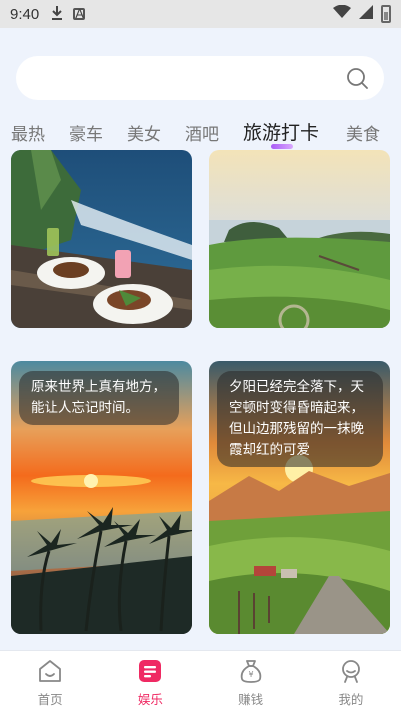 This screenshot has height=714, width=401. What do you see at coordinates (350, 671) in the screenshot?
I see `profile-icon` at bounding box center [350, 671].